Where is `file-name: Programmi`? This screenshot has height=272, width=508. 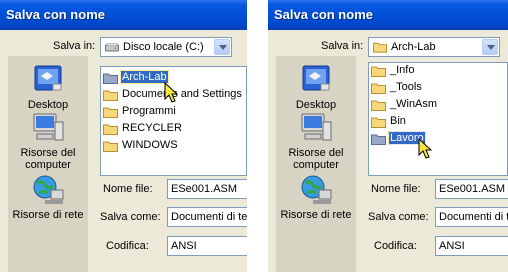 file-name: Programmi is located at coordinates (149, 111).